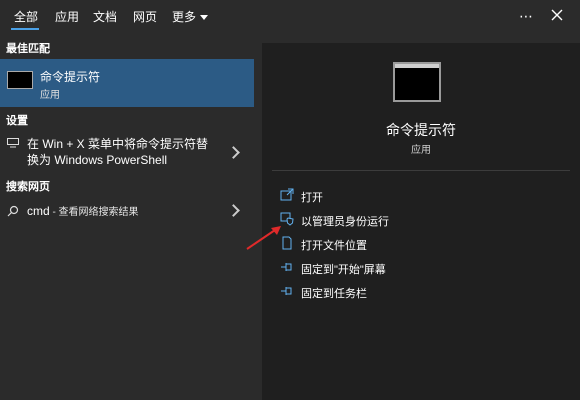 The image size is (580, 400). What do you see at coordinates (70, 77) in the screenshot?
I see `best-match-title: 命令提示符` at bounding box center [70, 77].